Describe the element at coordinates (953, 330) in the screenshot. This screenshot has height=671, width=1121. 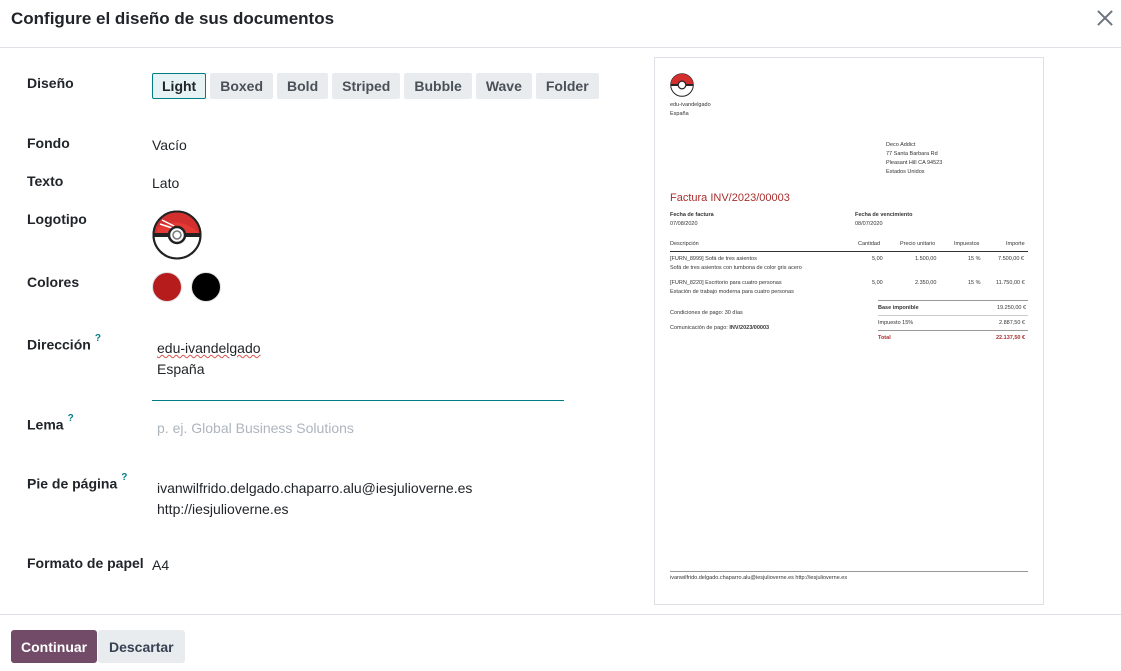
I see `preview-tax-rule` at that location.